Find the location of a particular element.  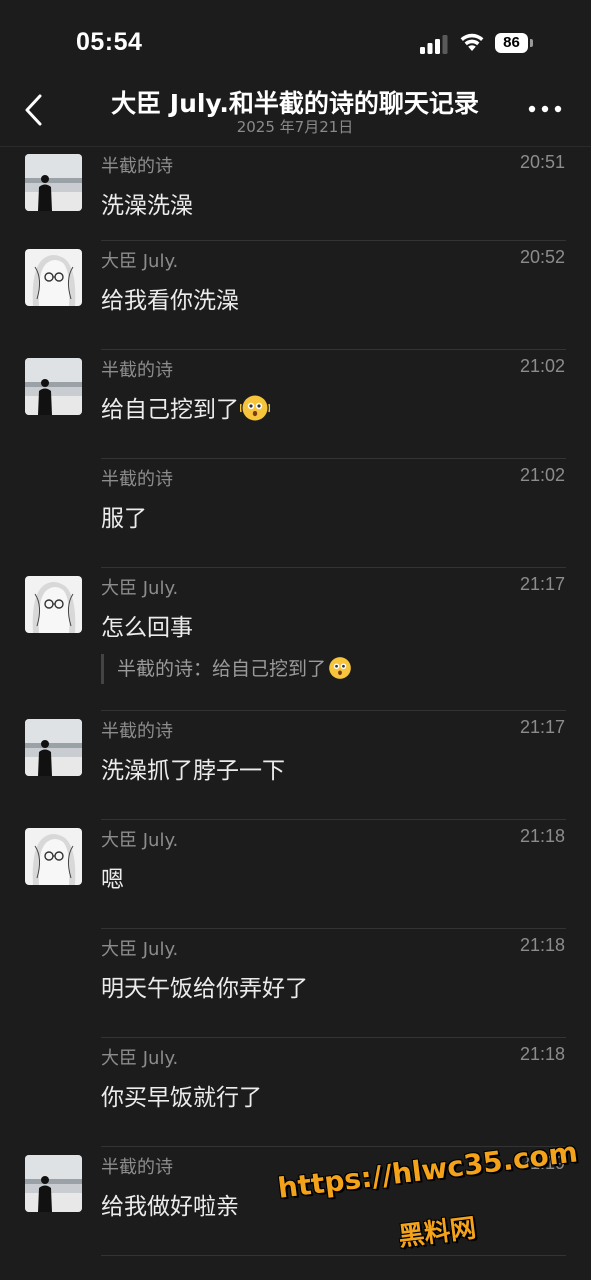

message-time: 20:51 is located at coordinates (542, 162).